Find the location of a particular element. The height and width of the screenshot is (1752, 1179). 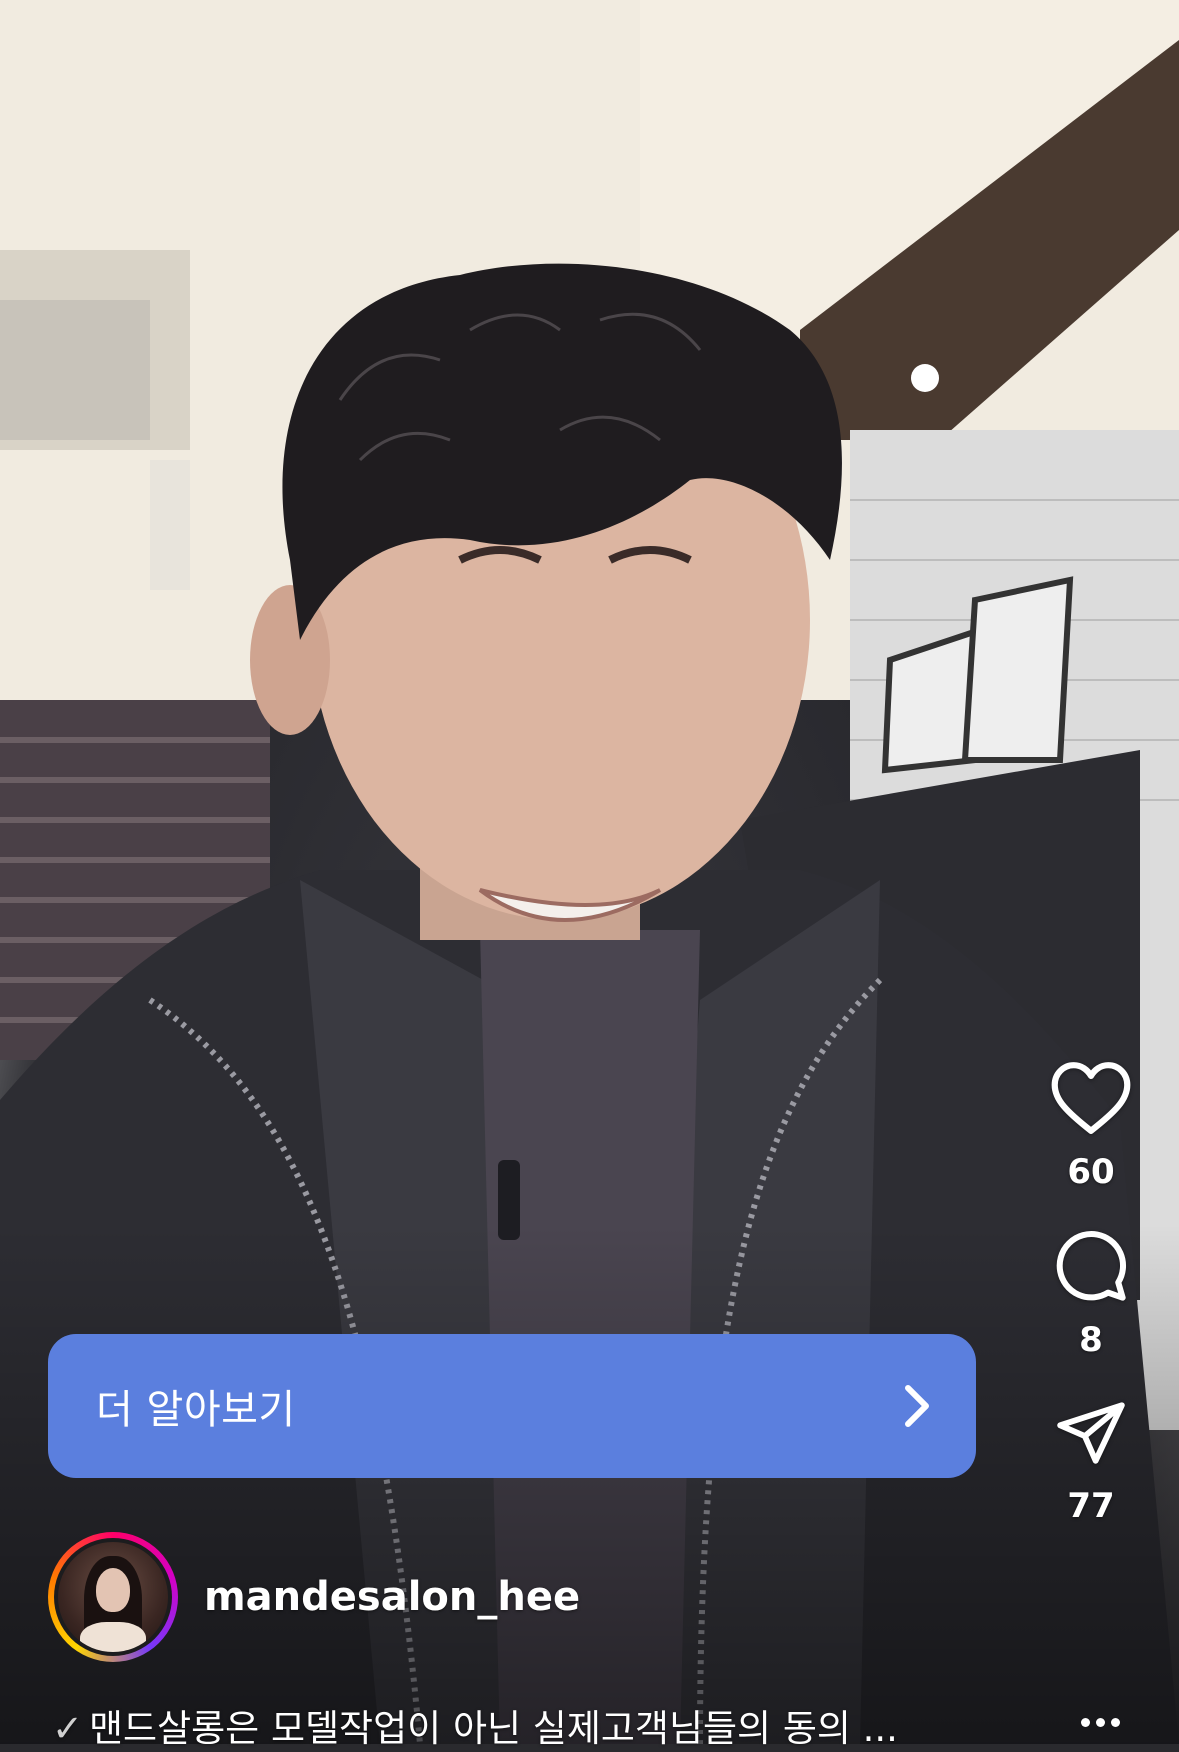

avatar is located at coordinates (113, 1597).